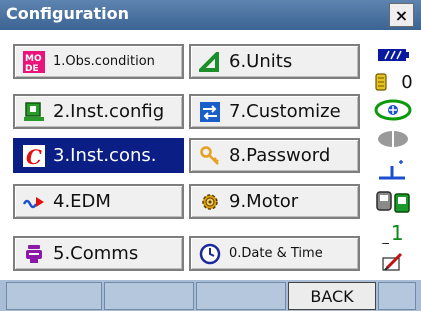 The image size is (421, 311). What do you see at coordinates (104, 61) in the screenshot?
I see `menu-label: 1.Obs.condition` at bounding box center [104, 61].